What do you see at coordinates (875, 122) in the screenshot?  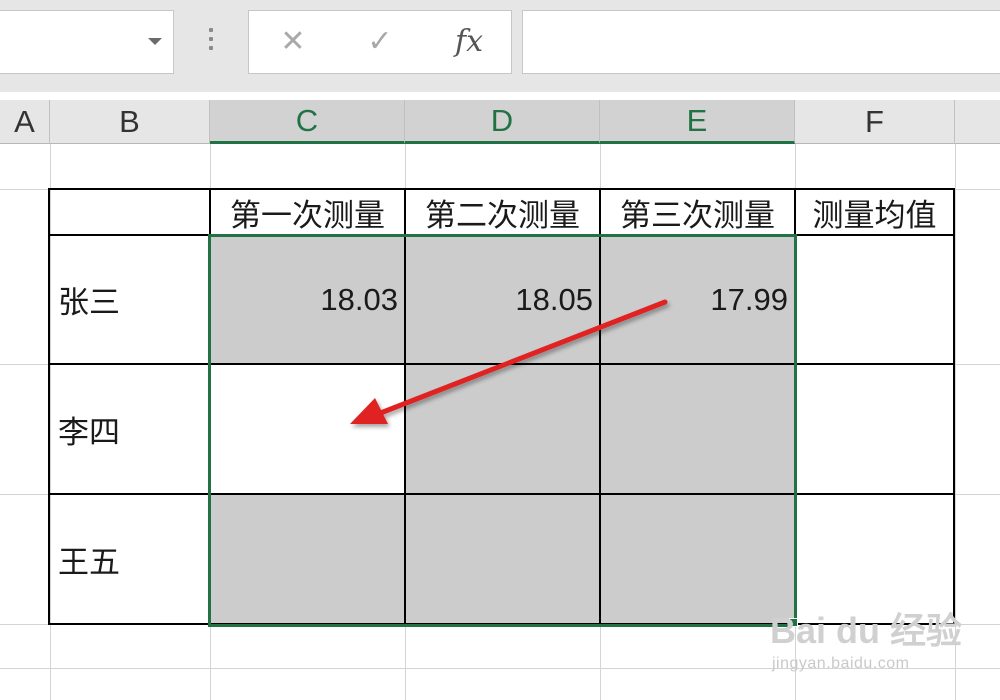 I see `column-header-f: F` at bounding box center [875, 122].